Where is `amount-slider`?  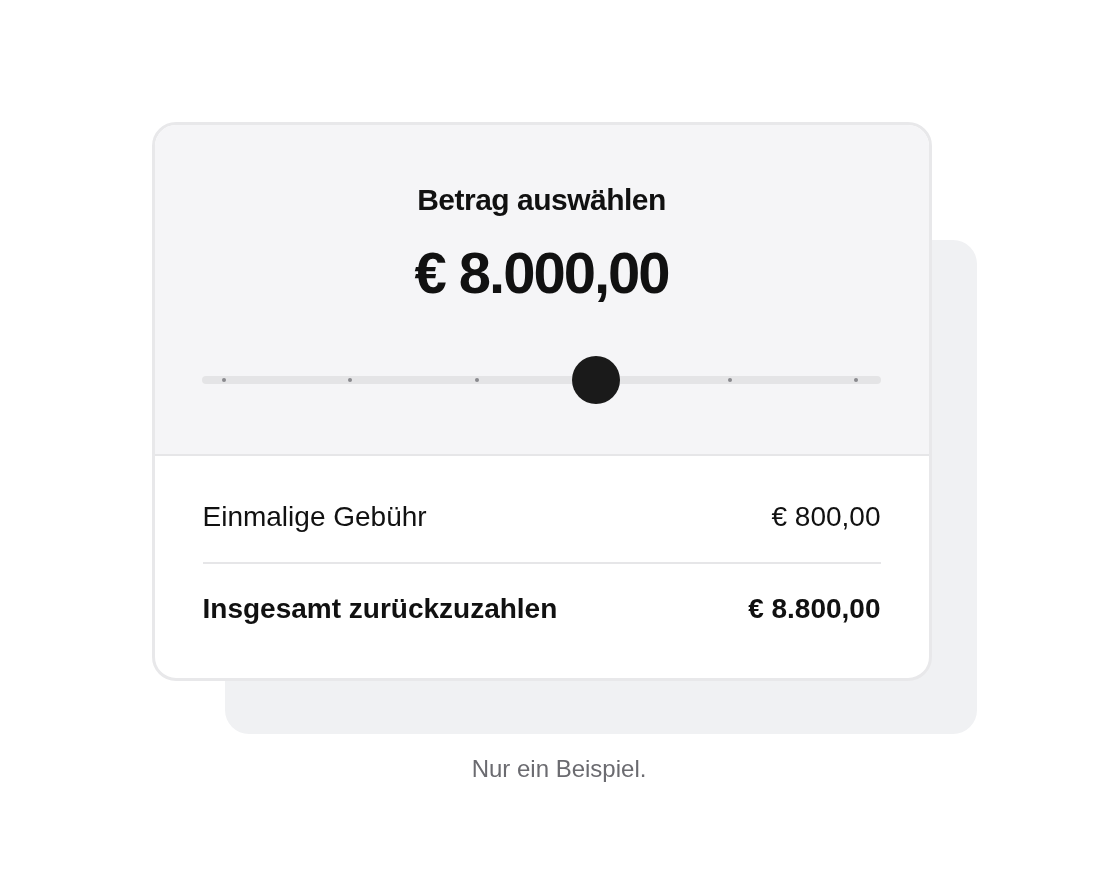 amount-slider is located at coordinates (541, 380).